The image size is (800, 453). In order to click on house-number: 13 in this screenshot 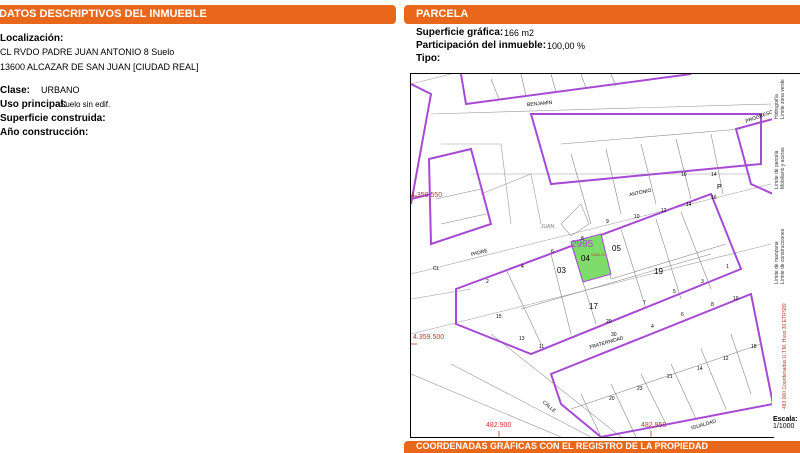, I will do `click(522, 339)`.